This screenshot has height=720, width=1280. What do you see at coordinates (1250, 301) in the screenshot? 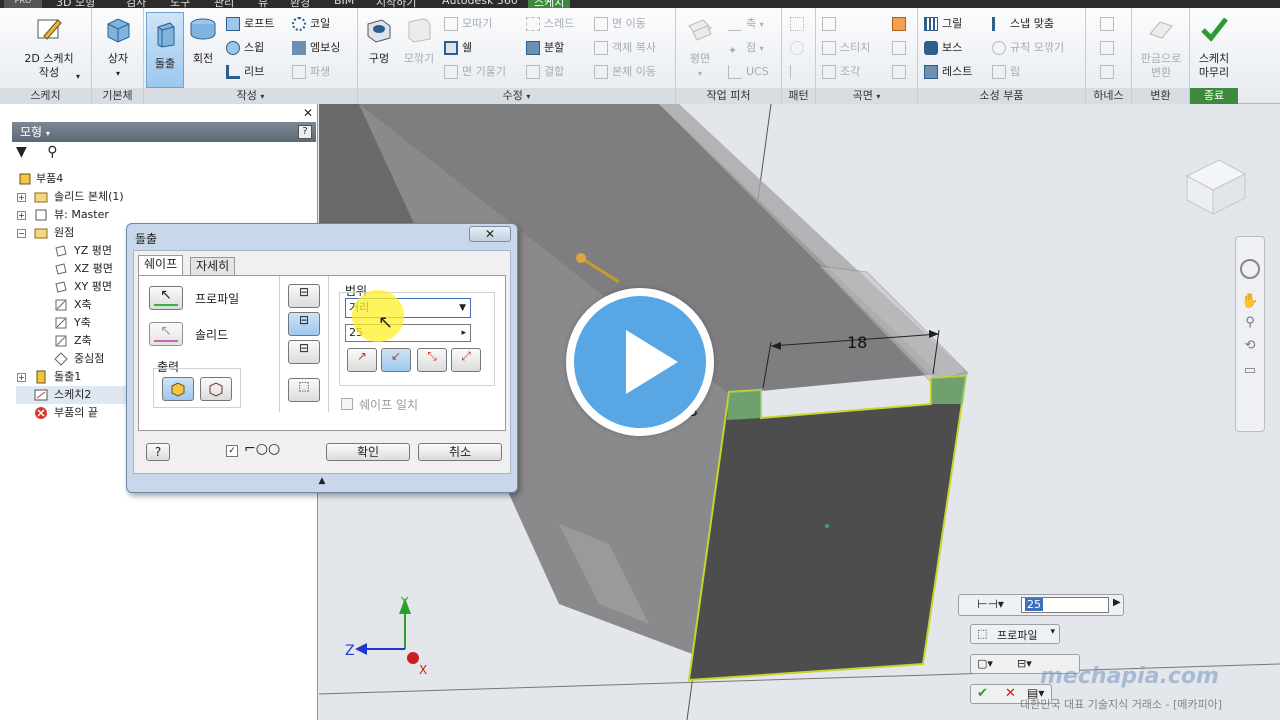
I see `pan-hand-icon: ✋` at bounding box center [1250, 301].